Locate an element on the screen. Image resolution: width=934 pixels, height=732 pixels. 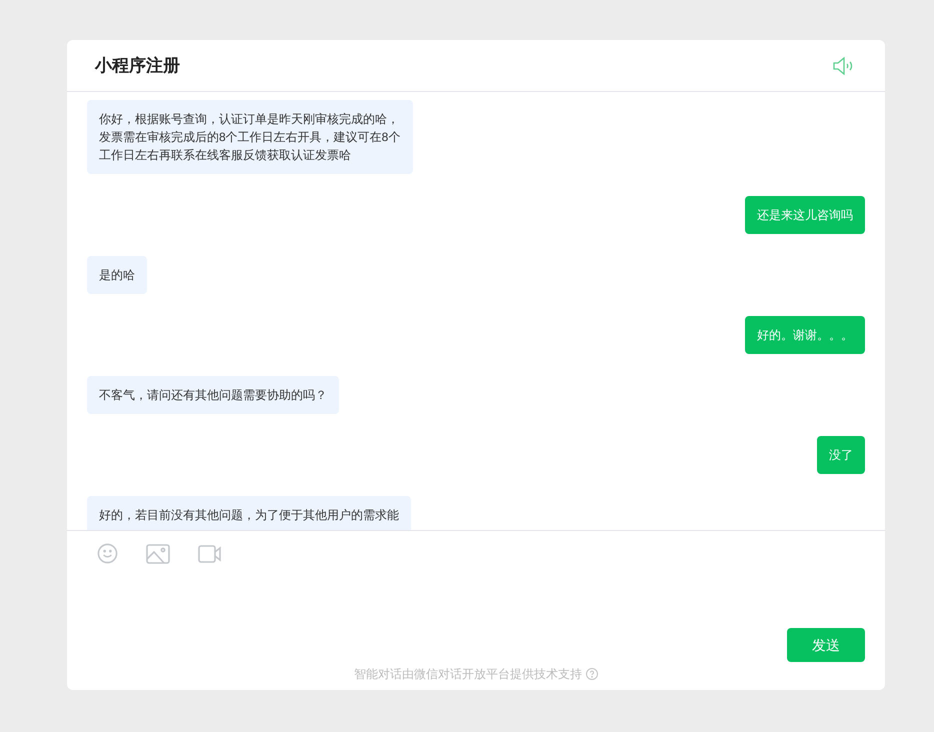
send-button: 发送 is located at coordinates (826, 645).